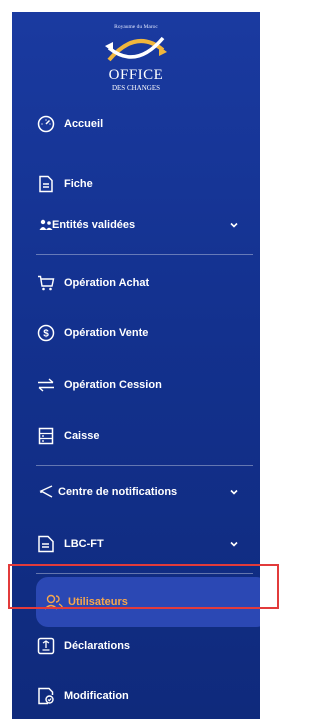  I want to click on menu-item-label: Caisse, so click(82, 436).